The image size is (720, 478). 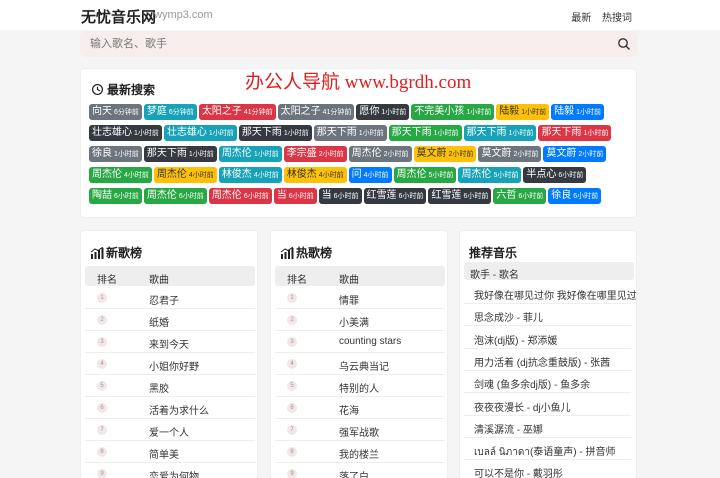 I want to click on search-icon, so click(x=624, y=44).